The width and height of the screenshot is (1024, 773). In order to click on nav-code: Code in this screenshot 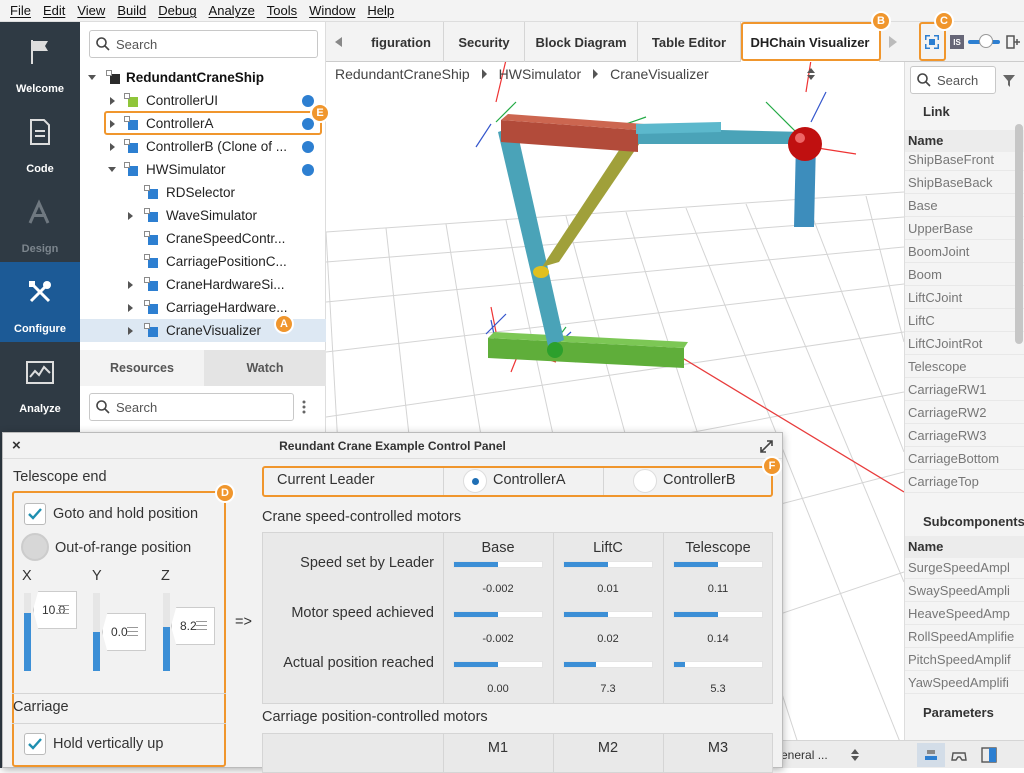, I will do `click(40, 142)`.